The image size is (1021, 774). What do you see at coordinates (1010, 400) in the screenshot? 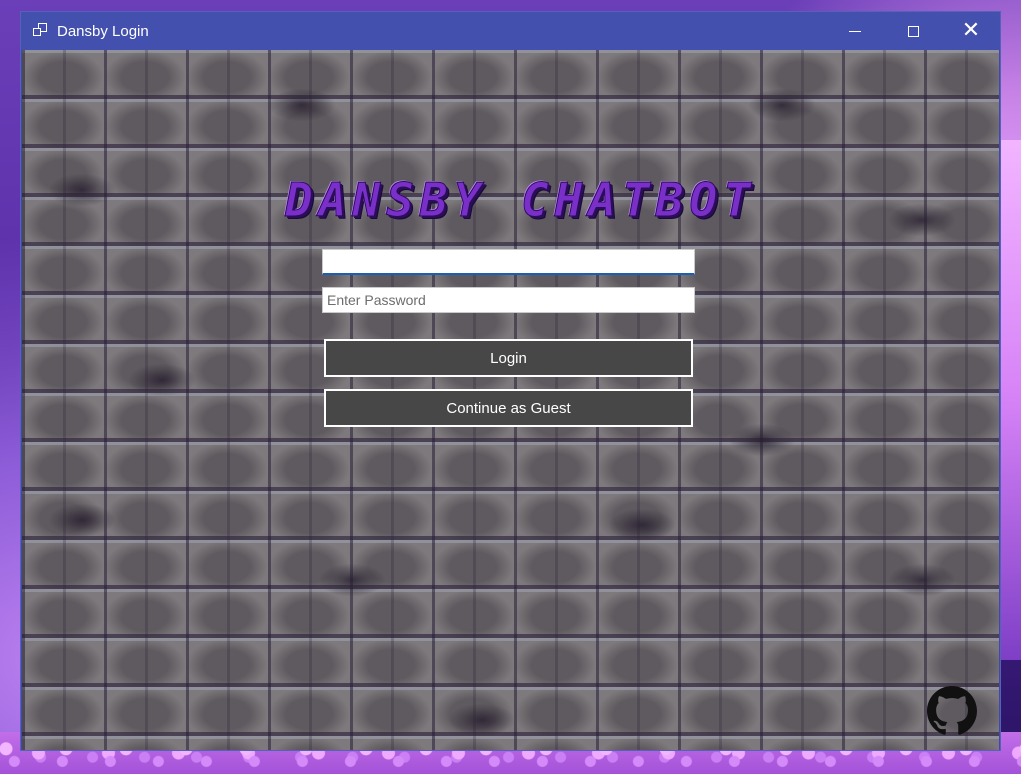
I see `desktop-wallpaper-edge` at bounding box center [1010, 400].